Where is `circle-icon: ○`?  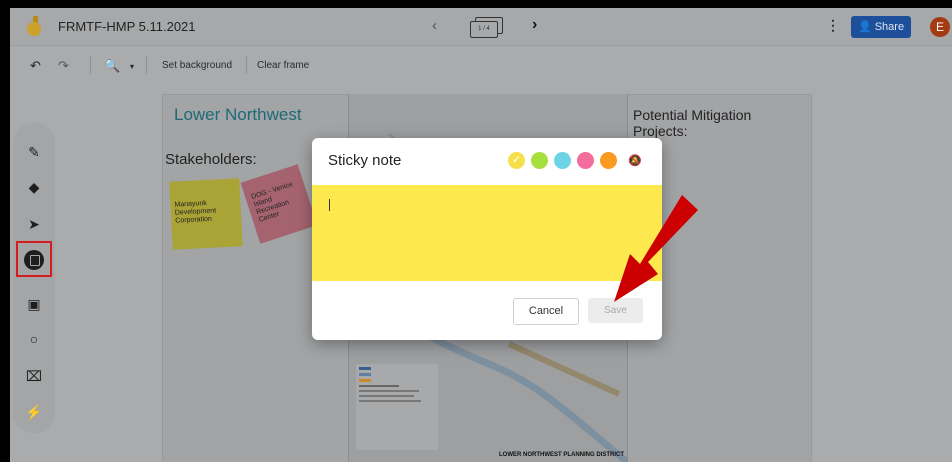
circle-icon: ○ is located at coordinates (34, 339).